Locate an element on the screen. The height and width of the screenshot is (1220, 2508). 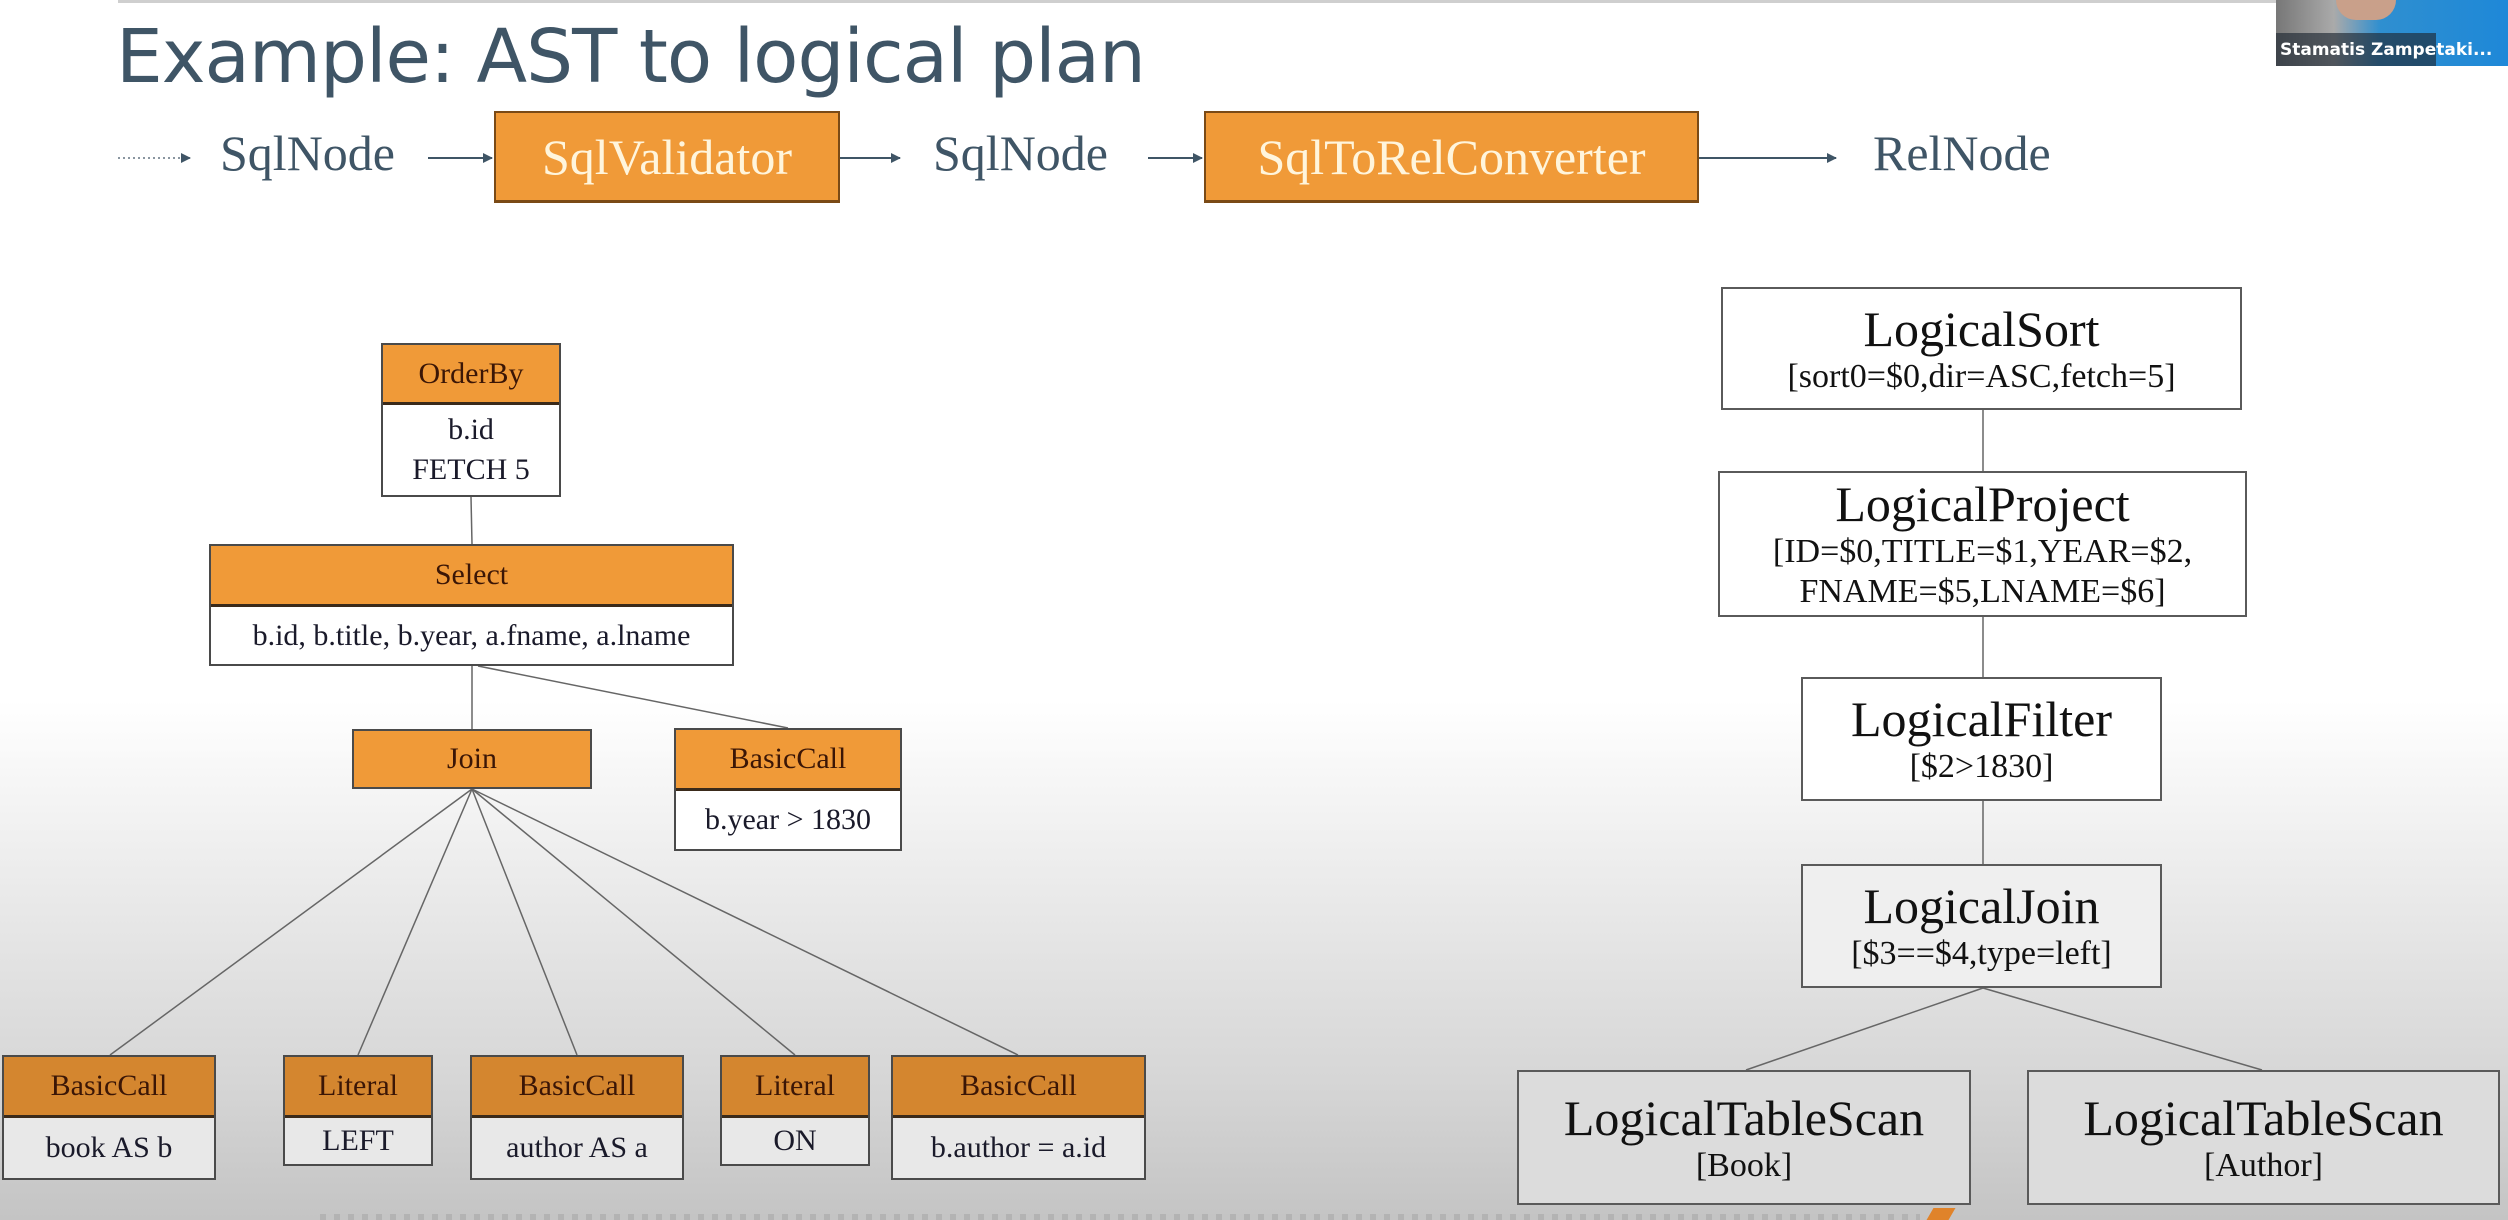
ast-node-line: b.id is located at coordinates (471, 429).